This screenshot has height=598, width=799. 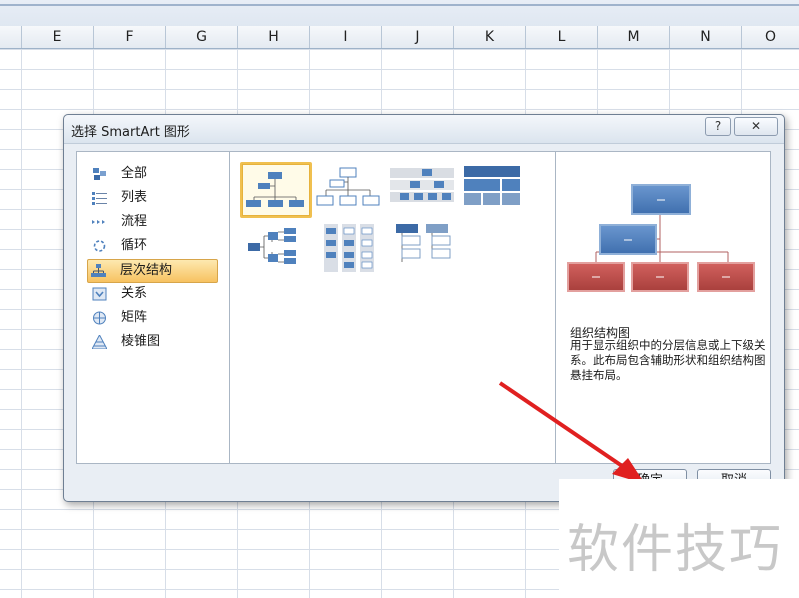 What do you see at coordinates (130, 132) in the screenshot?
I see `dialog-title: 选择 SmartArt 图形` at bounding box center [130, 132].